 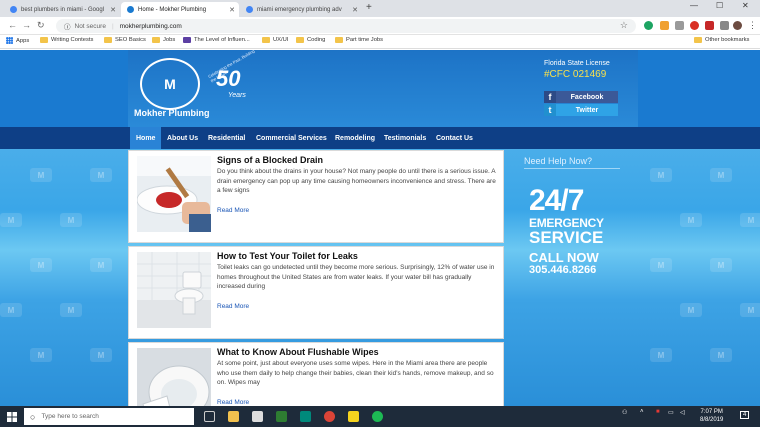 I want to click on bookmark-star-icon: ☆, so click(x=624, y=25).